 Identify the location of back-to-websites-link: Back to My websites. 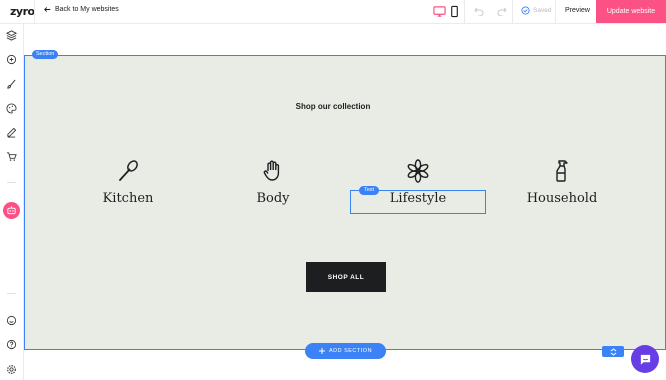
(81, 9).